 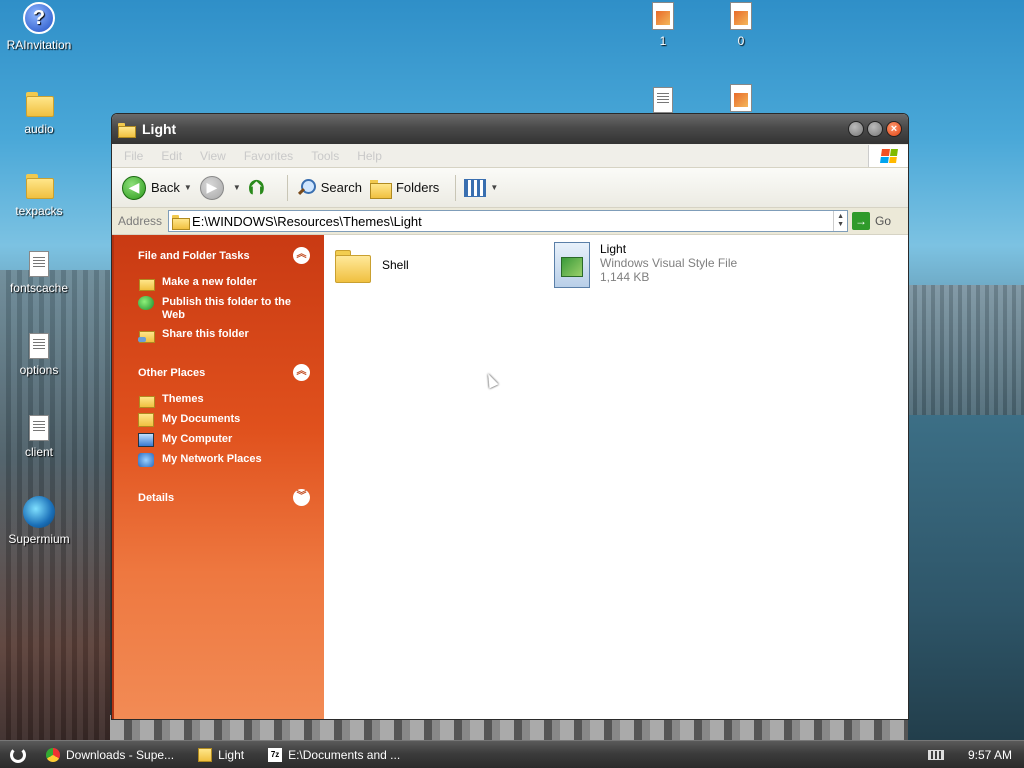 What do you see at coordinates (491, 380) in the screenshot?
I see `mouse-cursor-icon` at bounding box center [491, 380].